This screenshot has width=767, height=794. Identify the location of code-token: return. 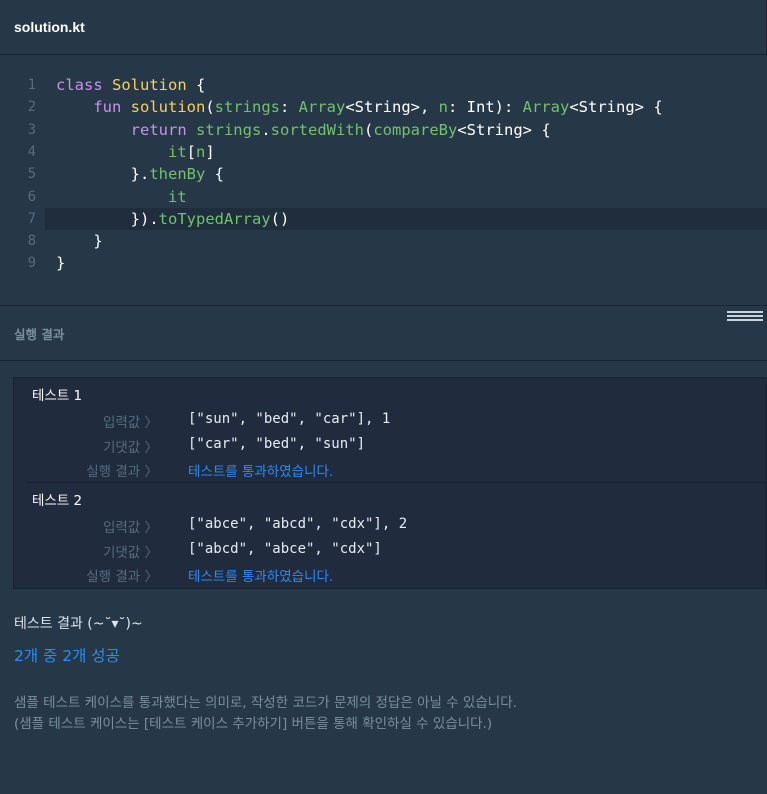
(126, 129).